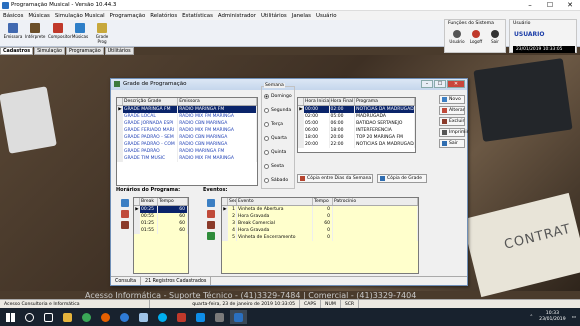  What do you see at coordinates (275, 138) in the screenshot?
I see `radio-quarta: Quarta` at bounding box center [275, 138].